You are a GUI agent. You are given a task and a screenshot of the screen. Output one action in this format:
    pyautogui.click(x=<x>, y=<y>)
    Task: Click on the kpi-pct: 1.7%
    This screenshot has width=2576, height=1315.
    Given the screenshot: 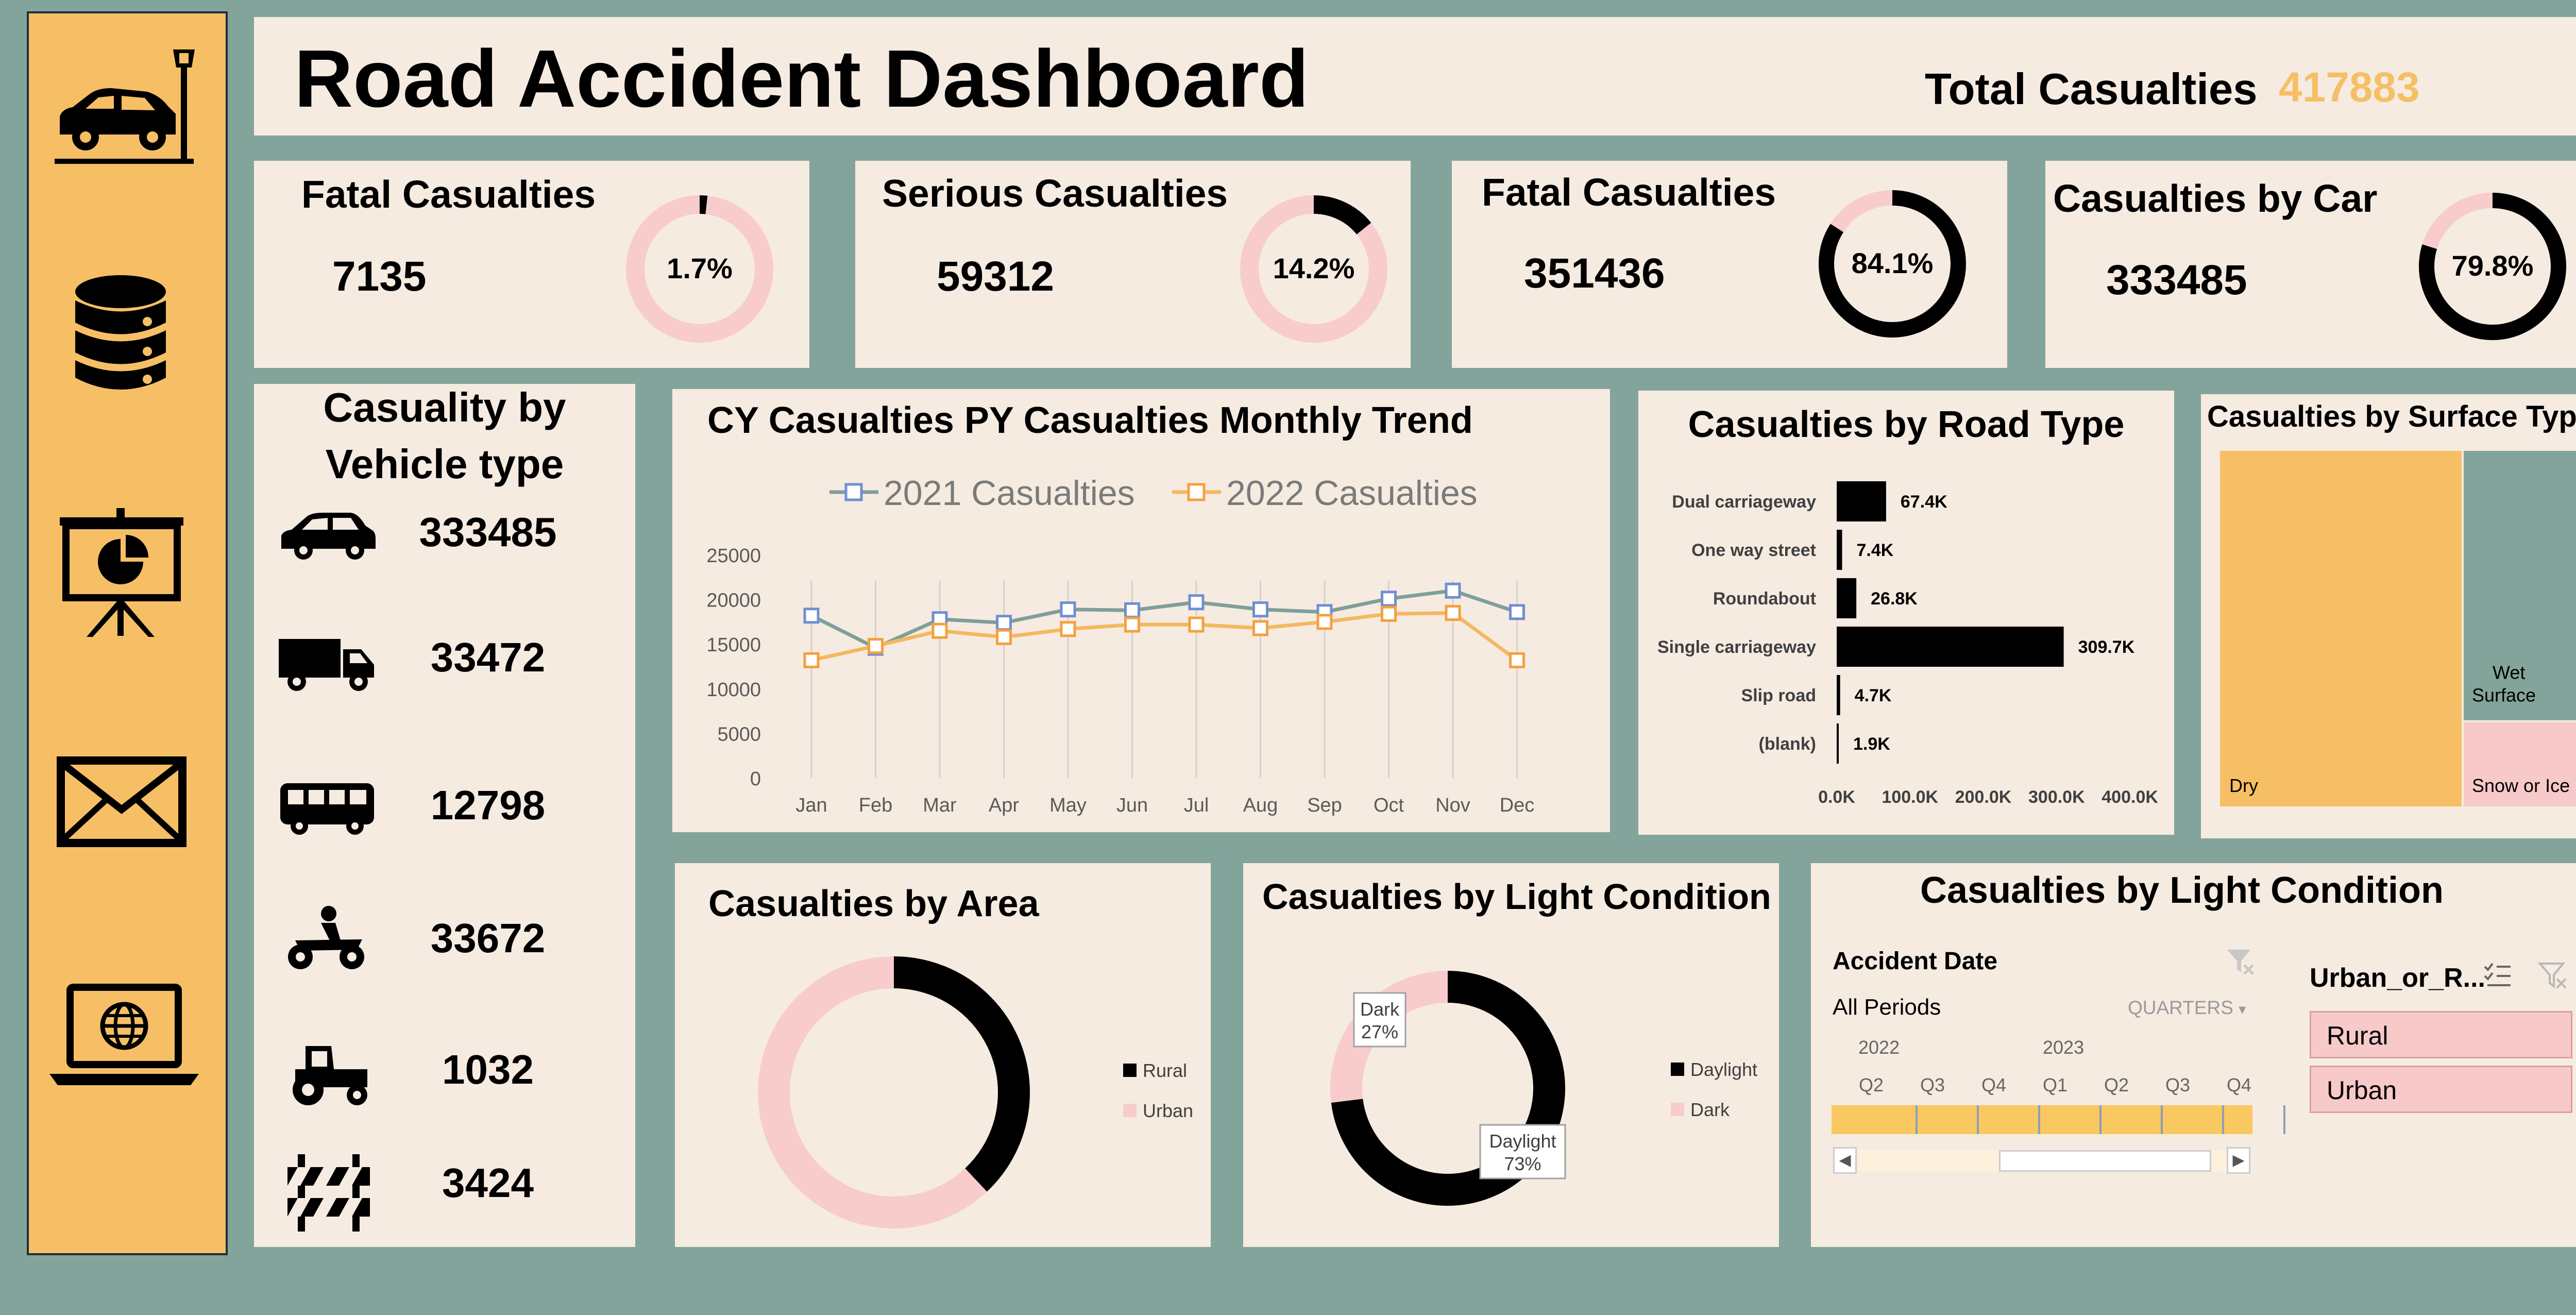 What is the action you would take?
    pyautogui.click(x=700, y=268)
    